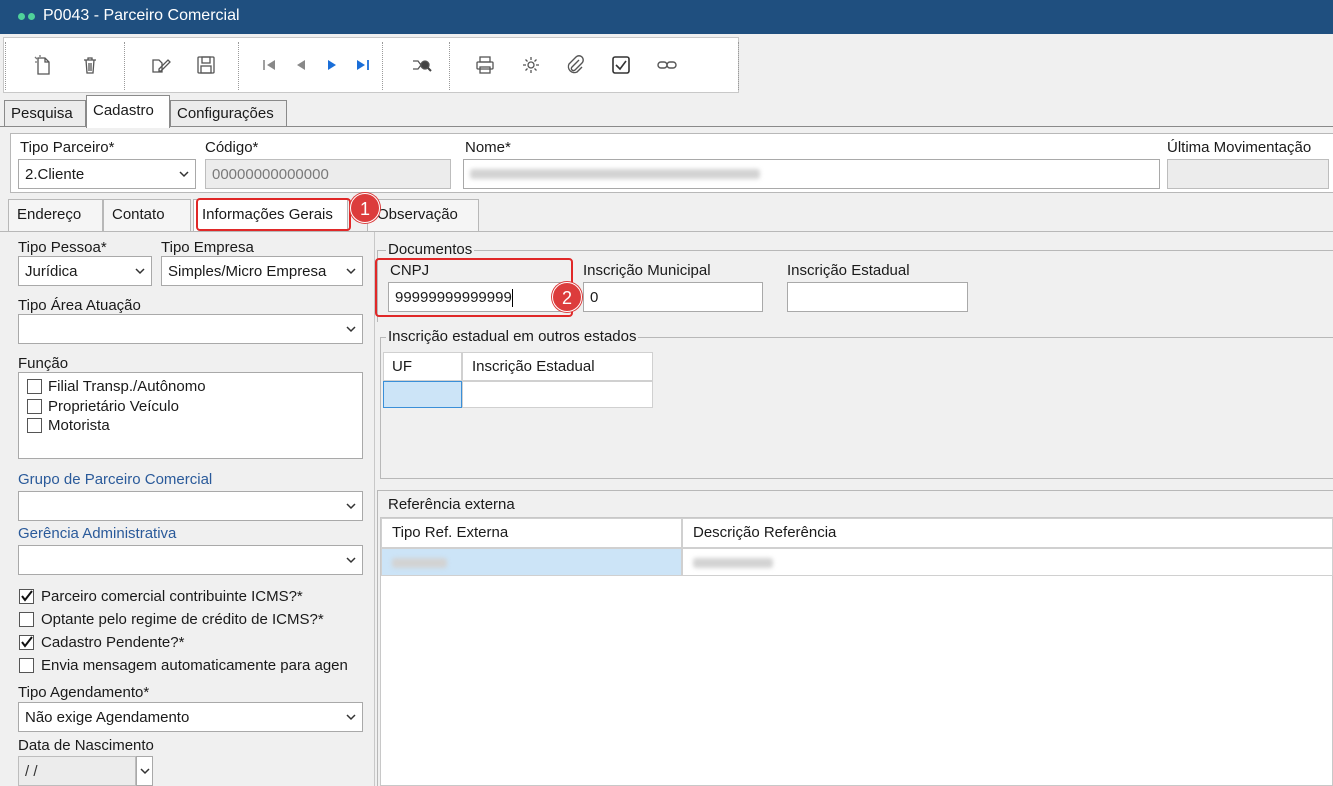  Describe the element at coordinates (575, 65) in the screenshot. I see `attachment-icon` at that location.